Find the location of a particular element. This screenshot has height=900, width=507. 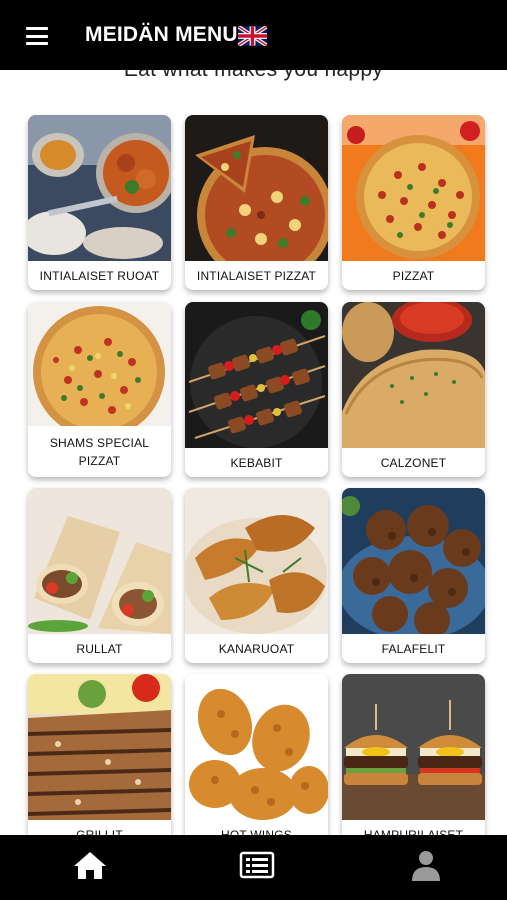

category-card-kebabit: KEBABIT is located at coordinates (256, 389).